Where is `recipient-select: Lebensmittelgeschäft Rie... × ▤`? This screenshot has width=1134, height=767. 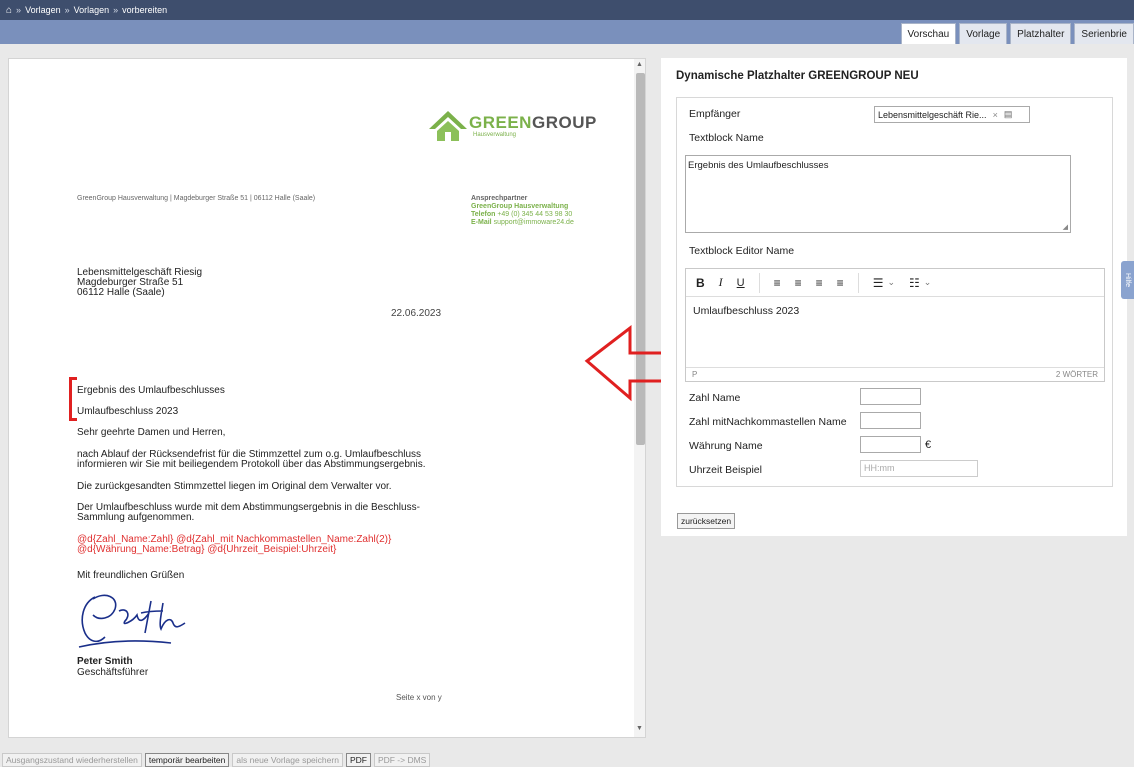 recipient-select: Lebensmittelgeschäft Rie... × ▤ is located at coordinates (952, 114).